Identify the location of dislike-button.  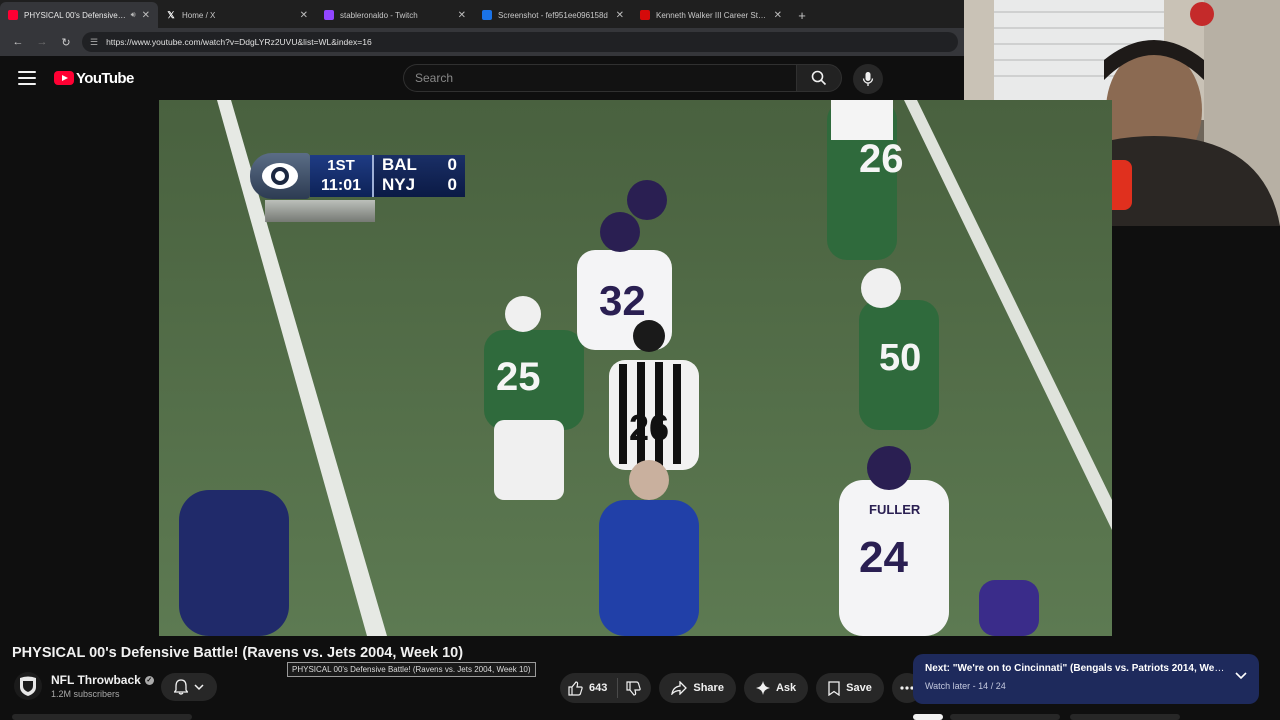
(634, 688).